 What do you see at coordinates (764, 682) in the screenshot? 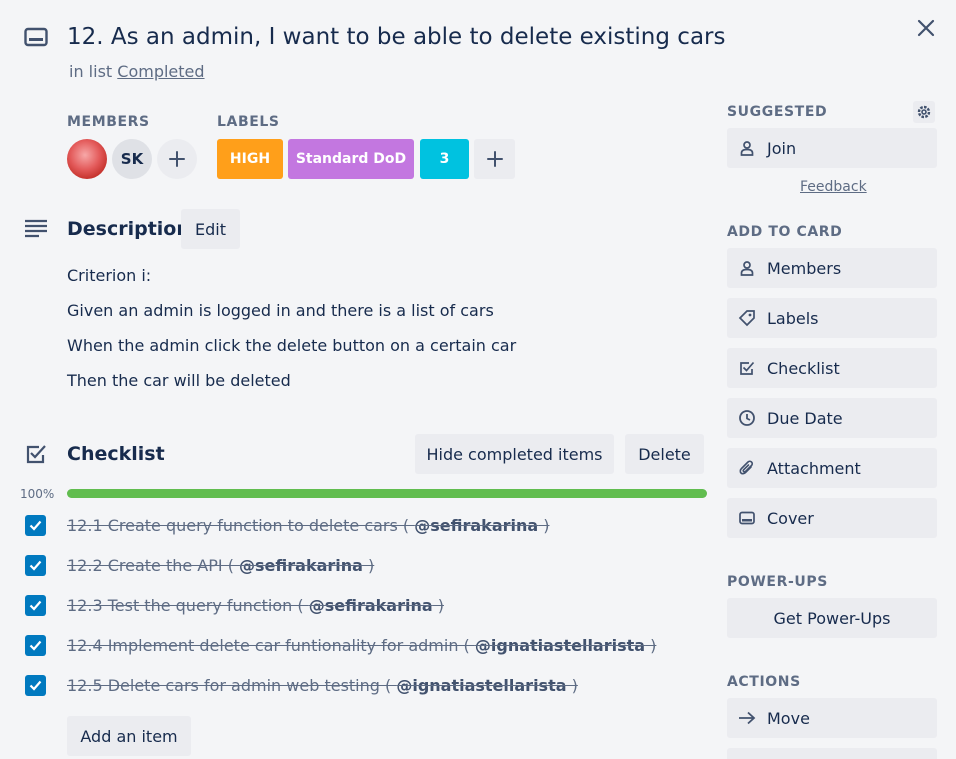
I see `actions-heading: ACTIONS` at bounding box center [764, 682].